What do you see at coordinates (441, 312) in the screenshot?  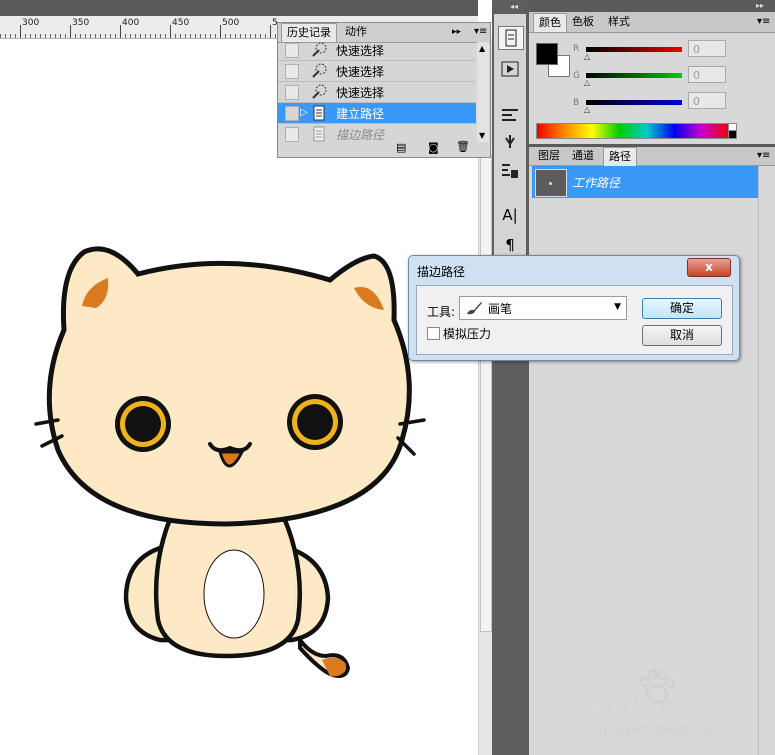 I see `tool-label: 工具:` at bounding box center [441, 312].